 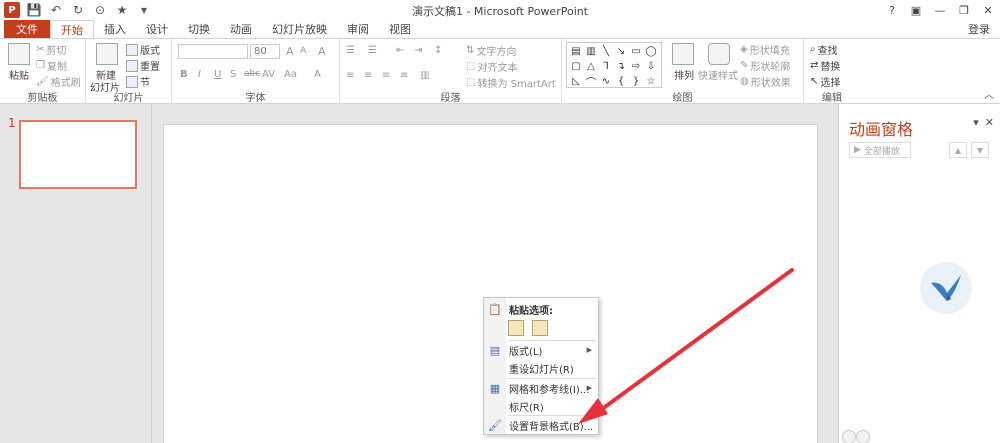 What do you see at coordinates (350, 50) in the screenshot?
I see `bullets-button: ☰` at bounding box center [350, 50].